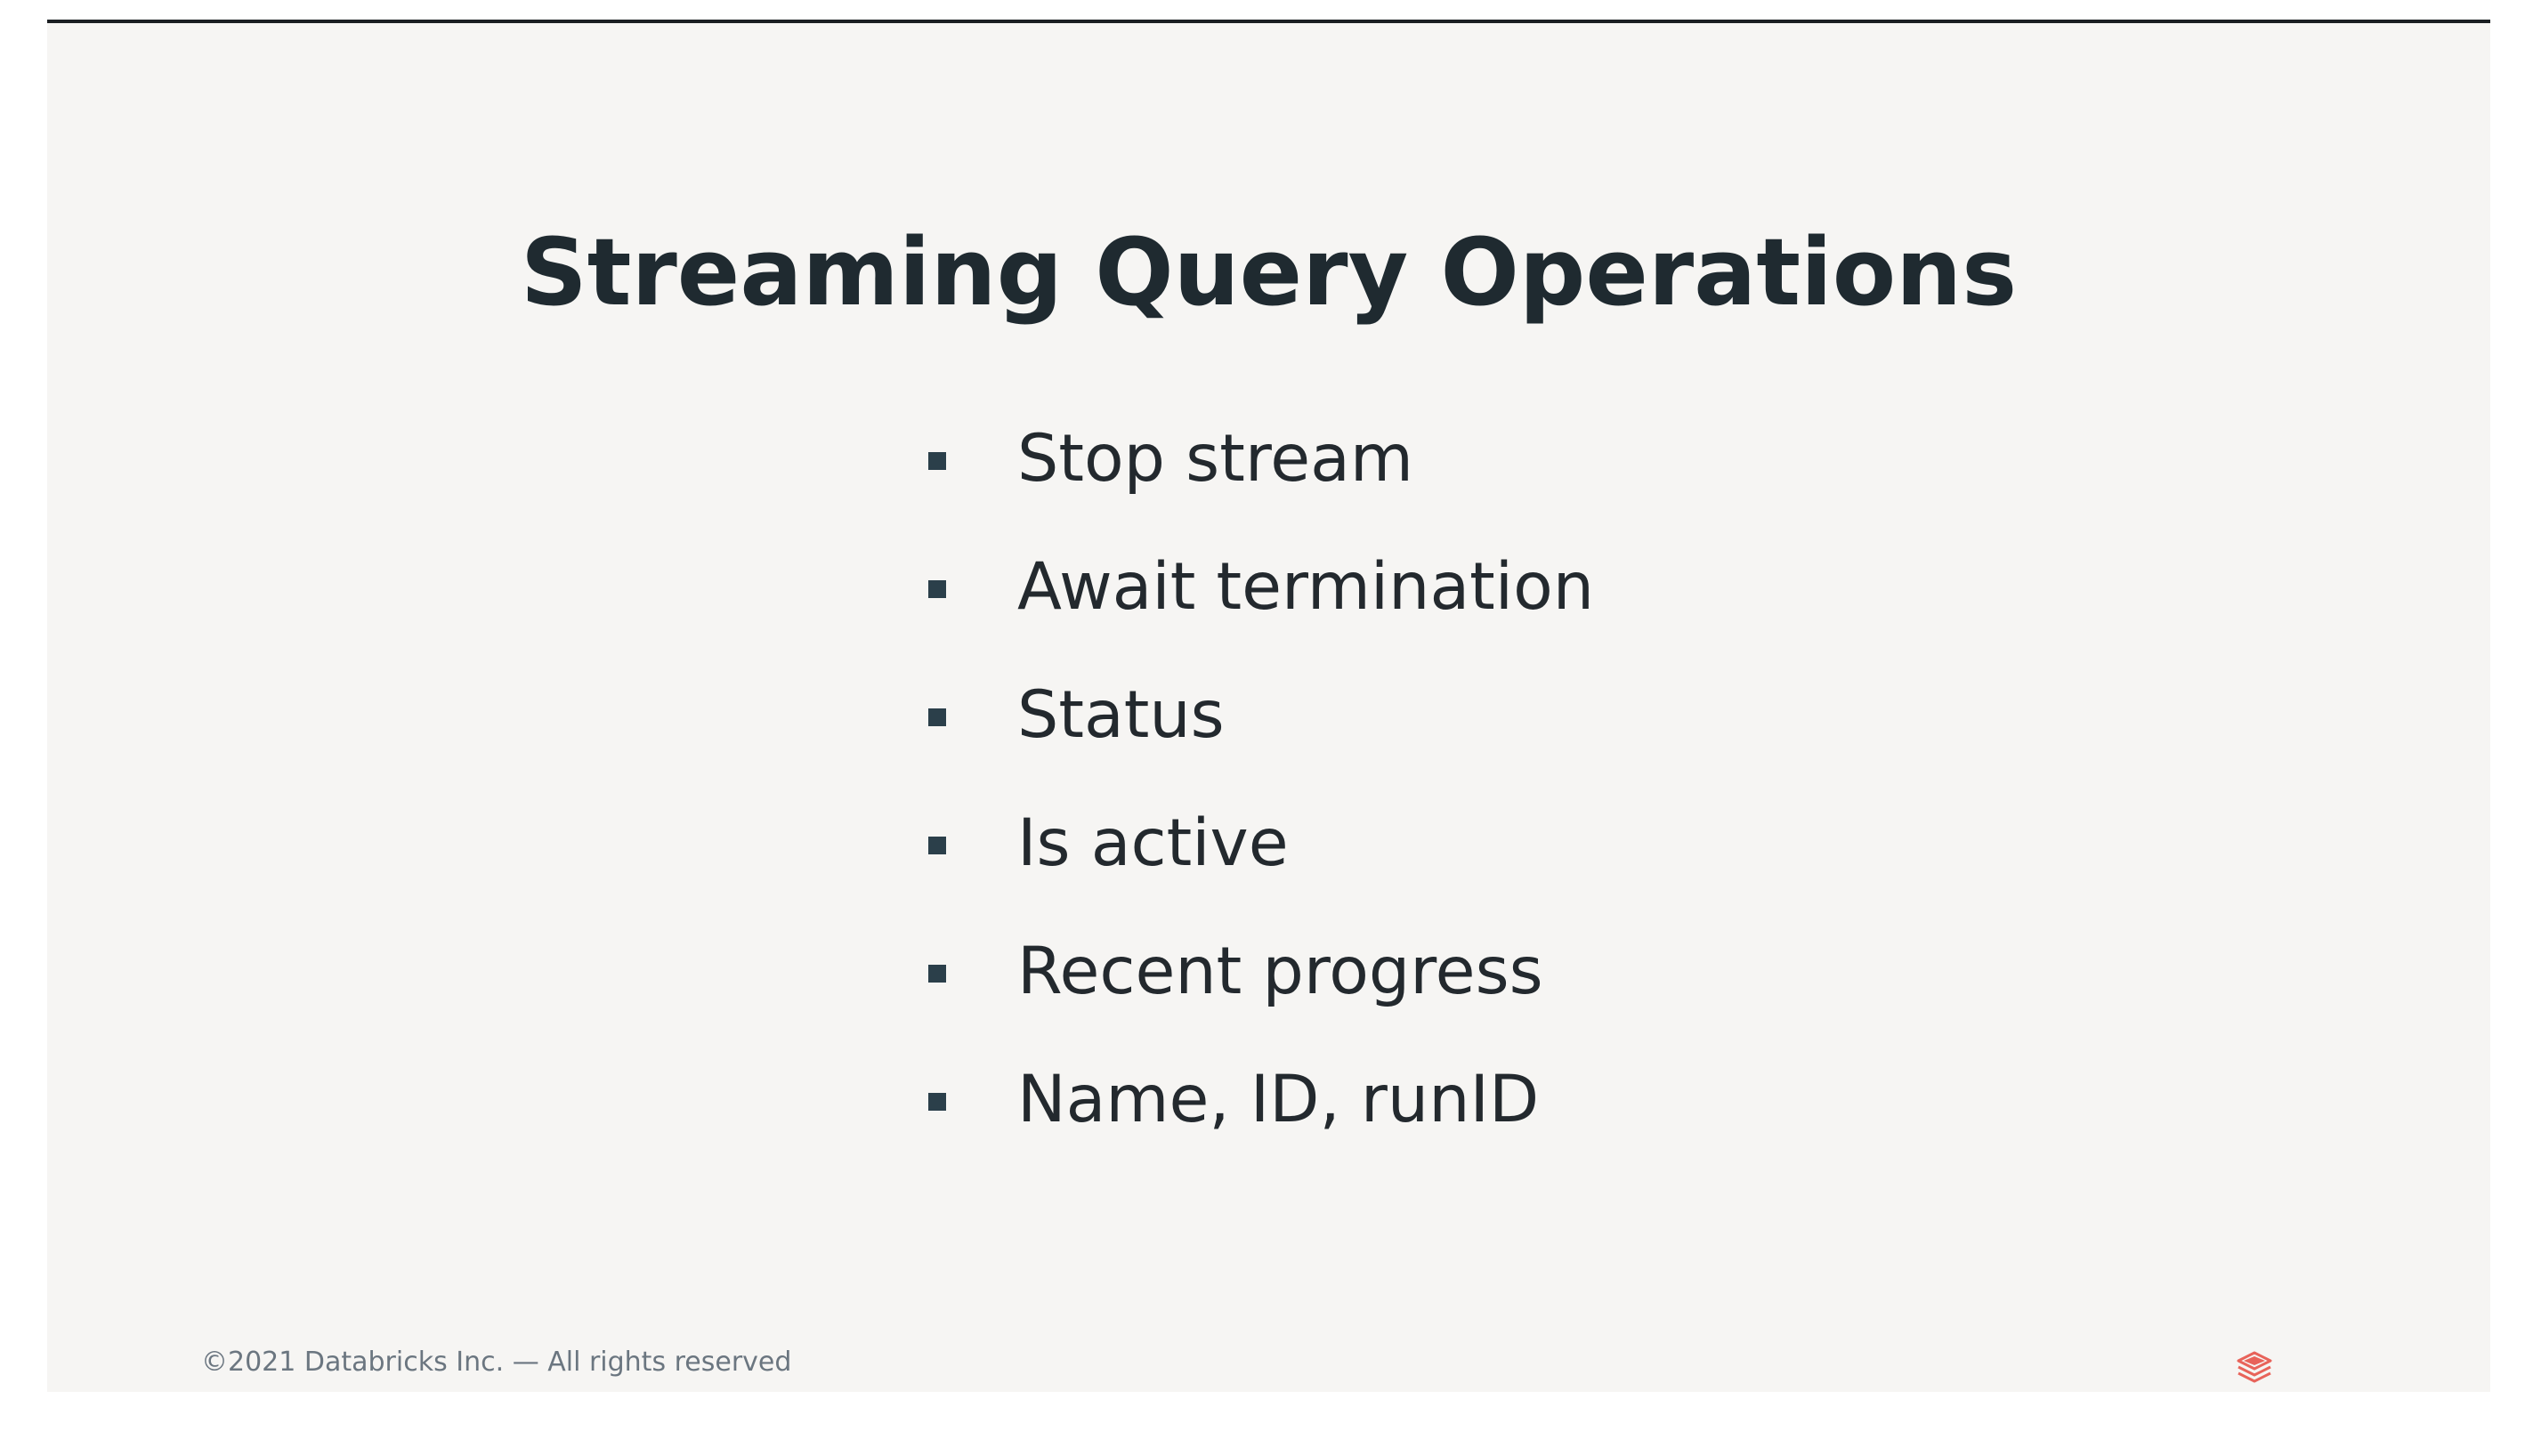 The width and height of the screenshot is (2533, 1456). I want to click on bullet-text: Is active, so click(1153, 843).